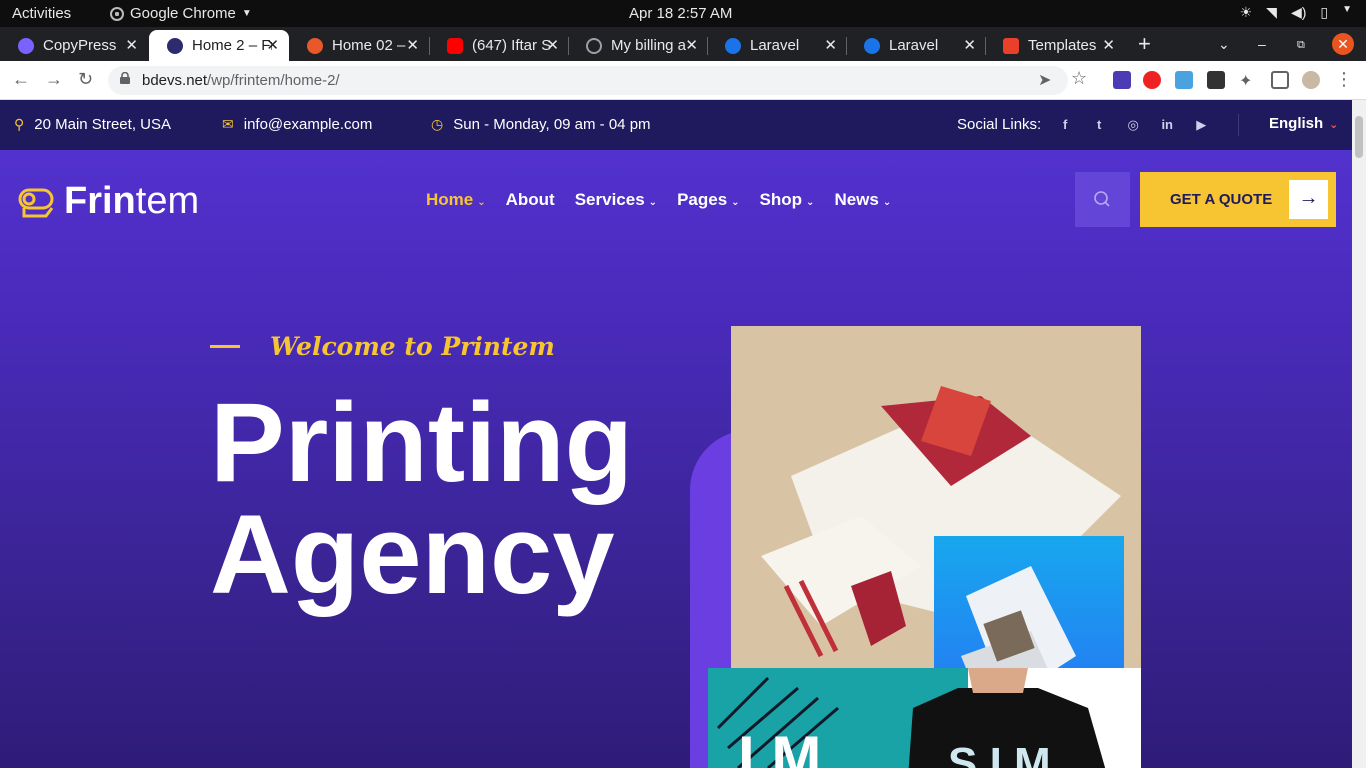 The width and height of the screenshot is (1366, 768). I want to click on tab-title: Templates, so click(1062, 45).